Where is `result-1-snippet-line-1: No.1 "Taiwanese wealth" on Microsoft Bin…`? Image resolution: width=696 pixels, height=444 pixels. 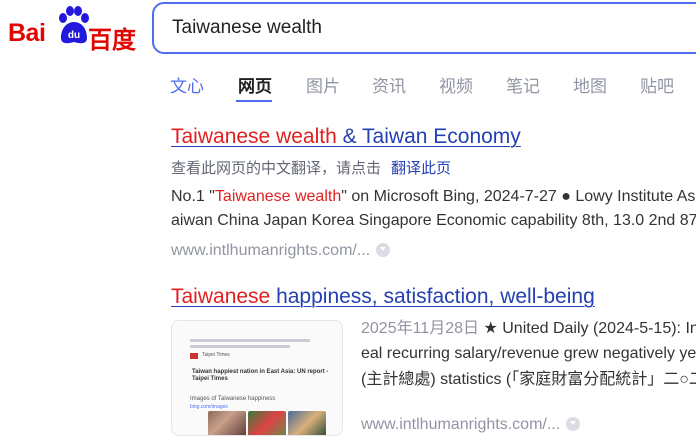 result-1-snippet-line-1: No.1 "Taiwanese wealth" on Microsoft Bin… is located at coordinates (433, 197).